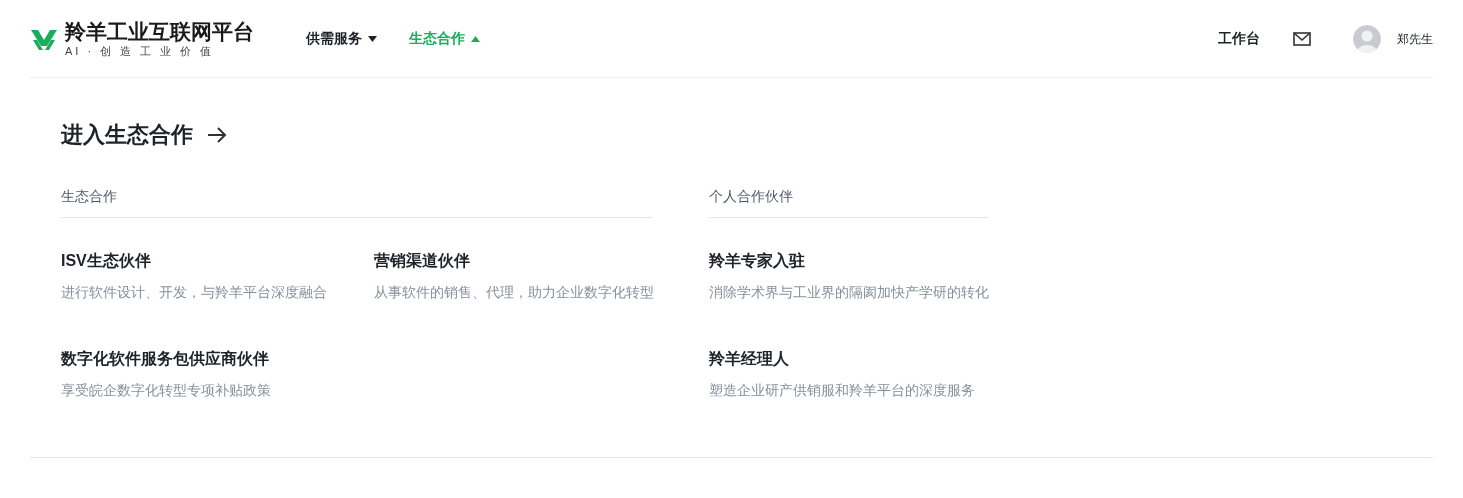 The image size is (1463, 498). What do you see at coordinates (217, 135) in the screenshot?
I see `arrow-right-icon` at bounding box center [217, 135].